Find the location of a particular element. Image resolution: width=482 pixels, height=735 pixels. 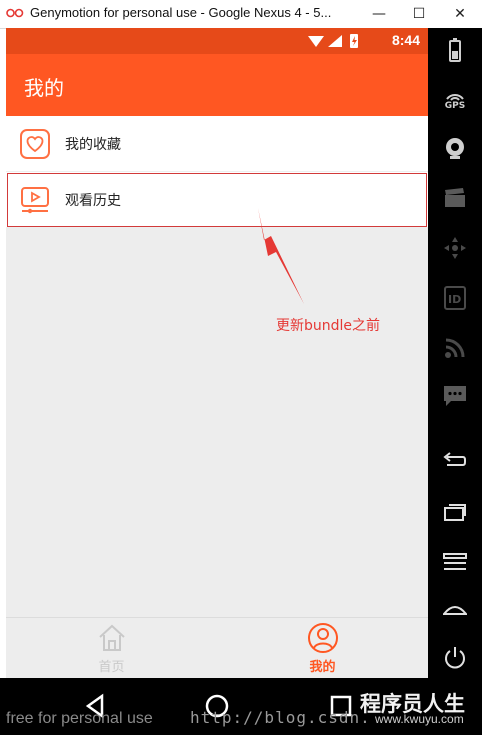

annotation-text: 更新bundle之前 is located at coordinates (328, 326).